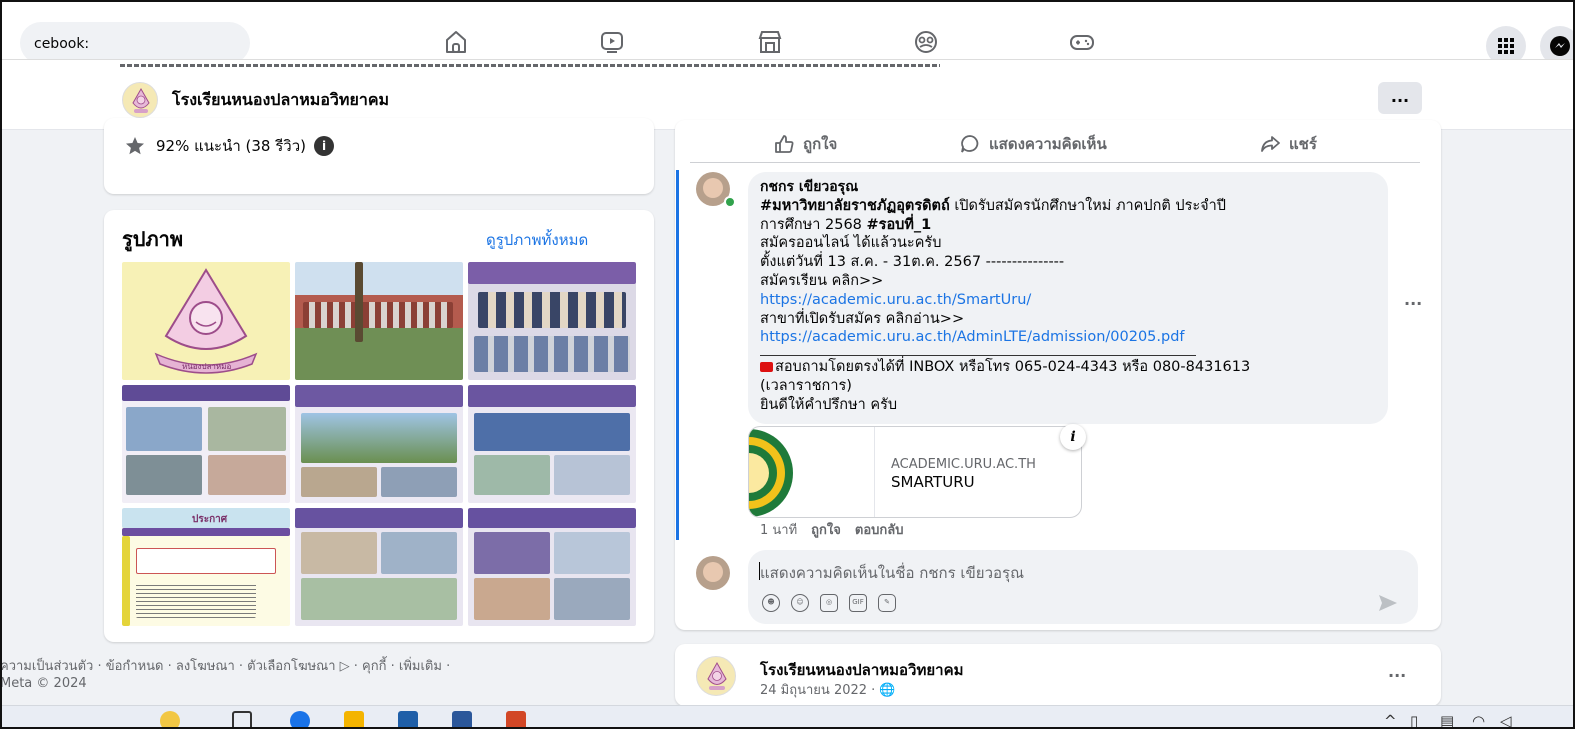  What do you see at coordinates (766, 367) in the screenshot?
I see `telephone-icon` at bounding box center [766, 367].